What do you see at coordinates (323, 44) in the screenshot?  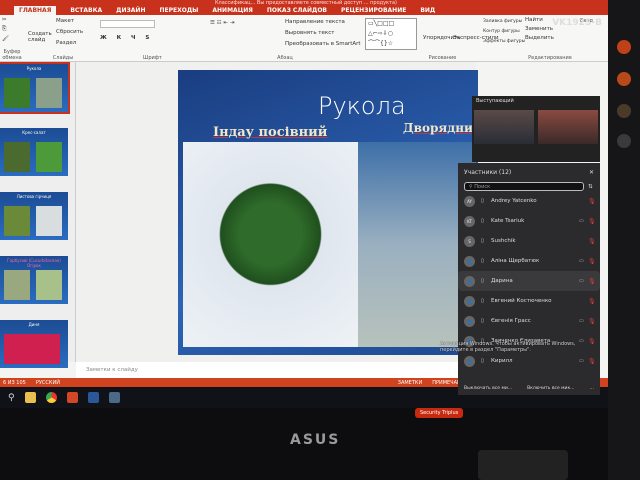 I see `smartart-button: Преобразовать в SmartArt` at bounding box center [323, 44].